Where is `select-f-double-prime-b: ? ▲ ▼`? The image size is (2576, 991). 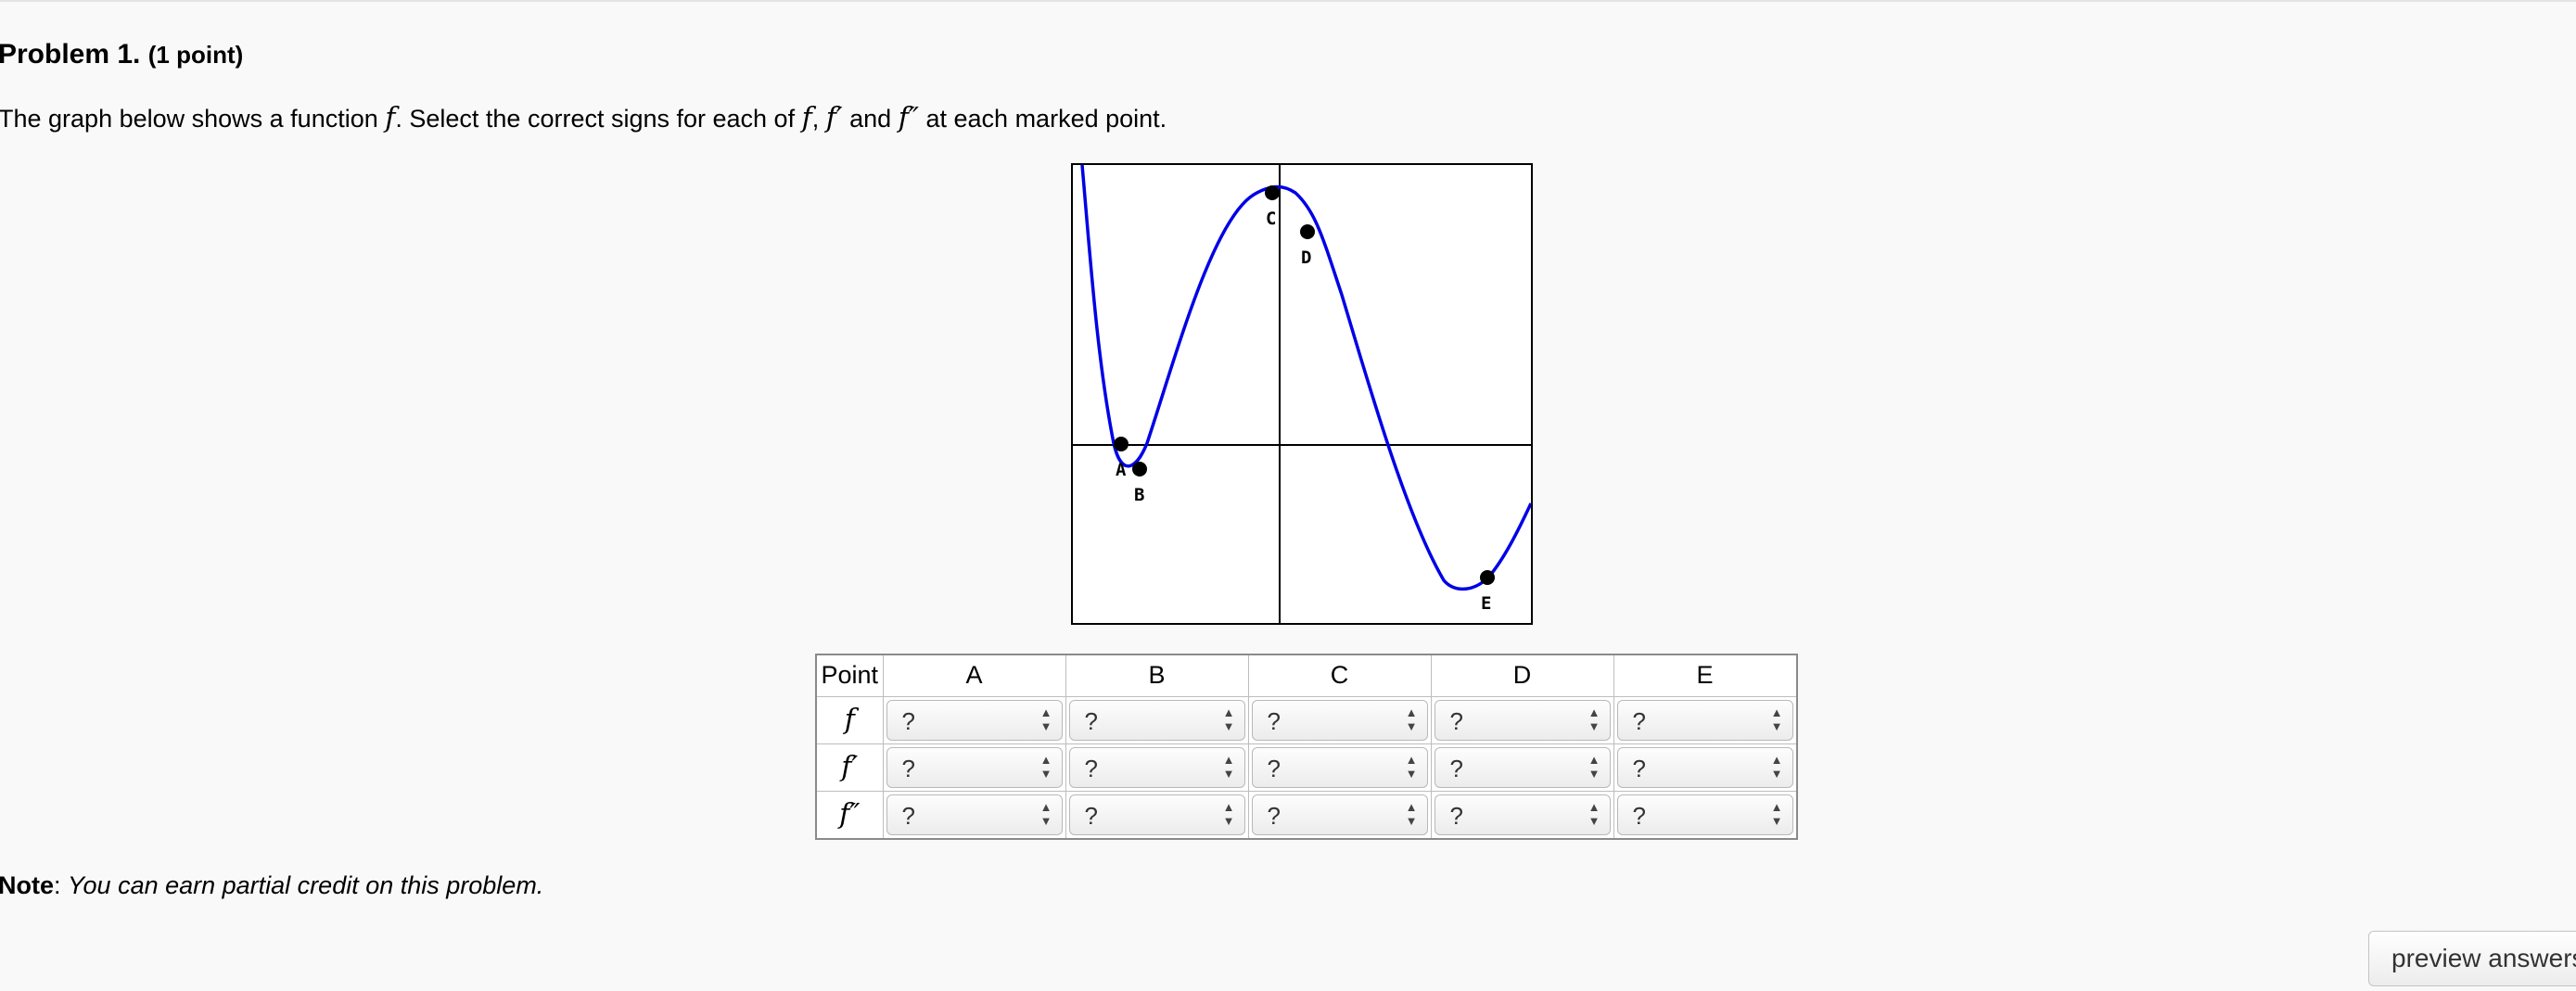 select-f-double-prime-b: ? ▲ ▼ is located at coordinates (1156, 814).